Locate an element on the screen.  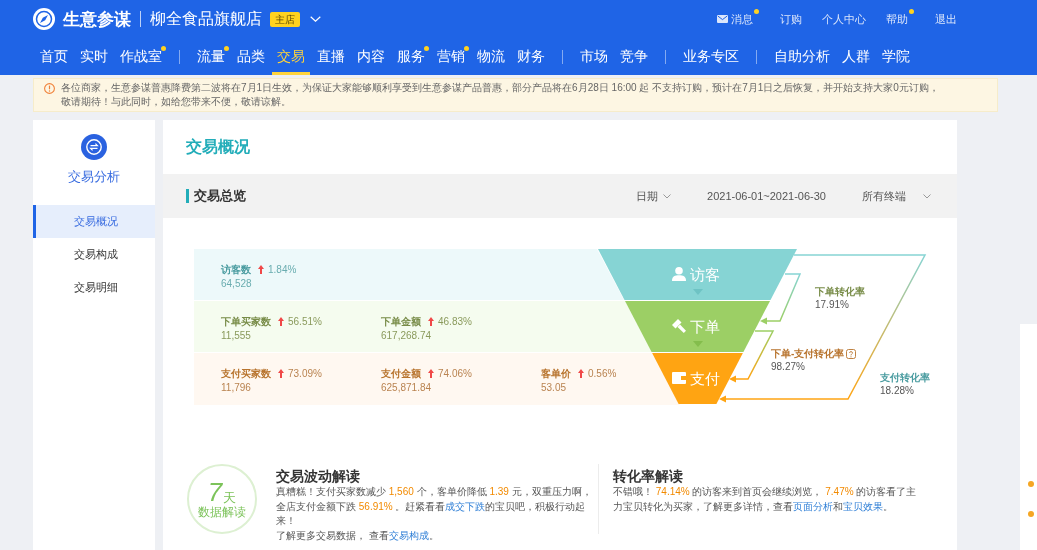
conversion-value: 18.28% is located at coordinates (897, 390).